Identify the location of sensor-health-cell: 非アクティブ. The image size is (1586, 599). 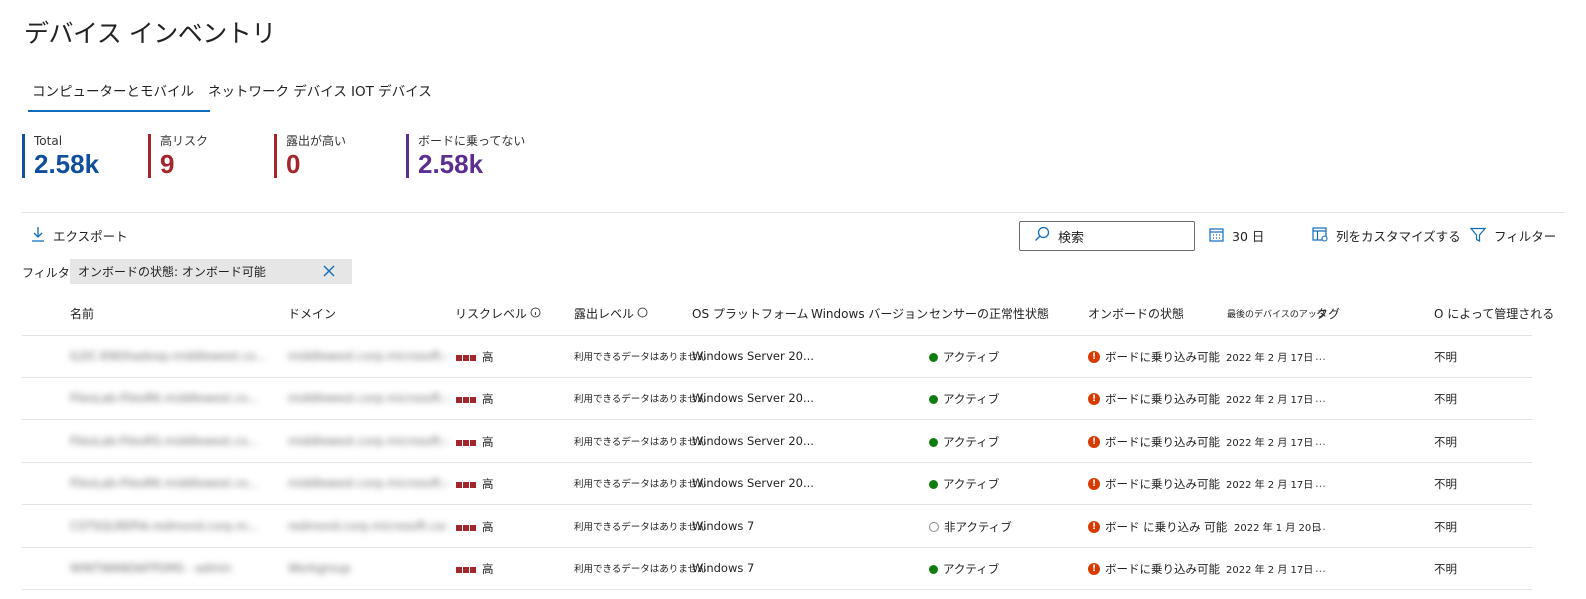
(970, 527).